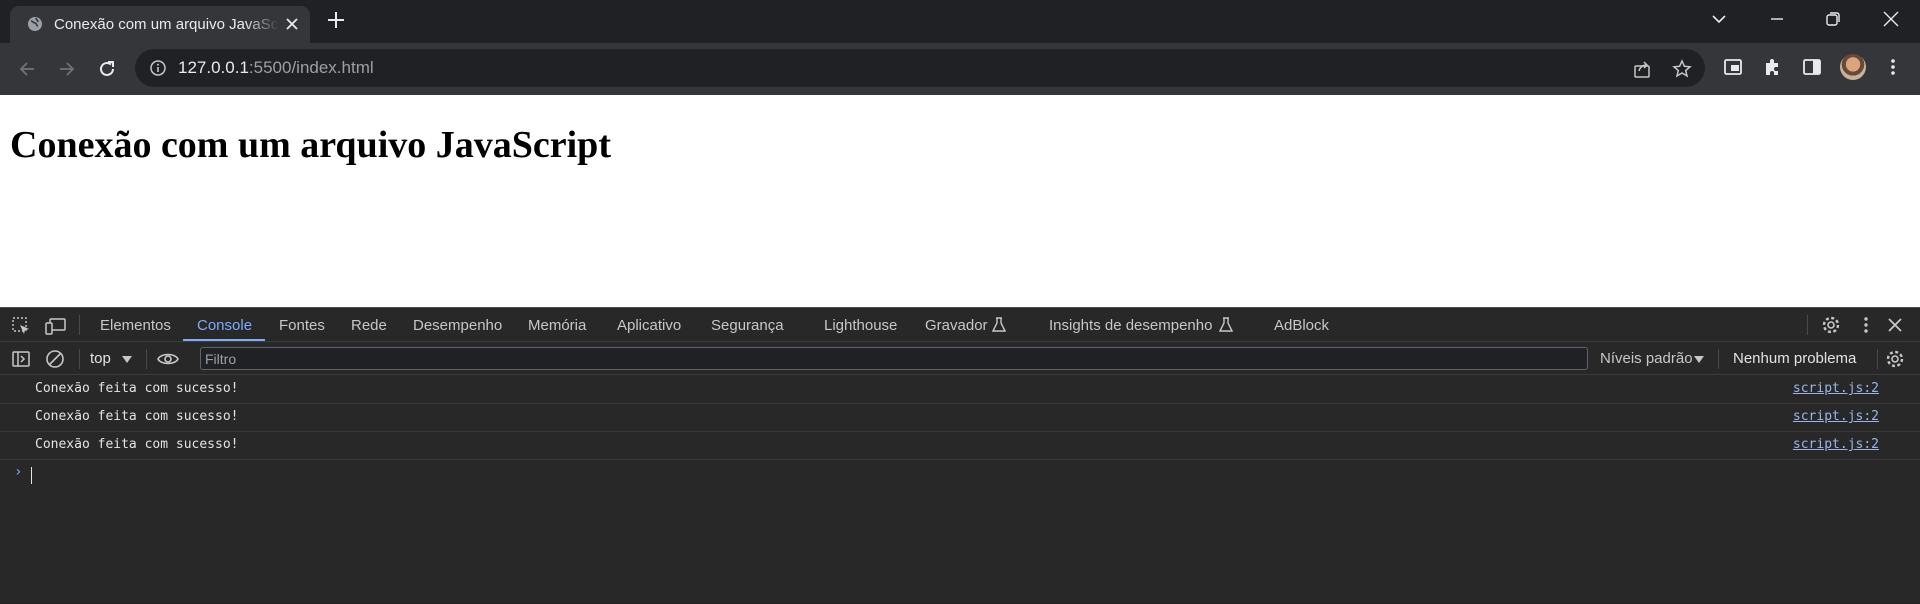 Image resolution: width=1920 pixels, height=604 pixels. I want to click on log-levels-dropdown: Níveis padrão, so click(1646, 358).